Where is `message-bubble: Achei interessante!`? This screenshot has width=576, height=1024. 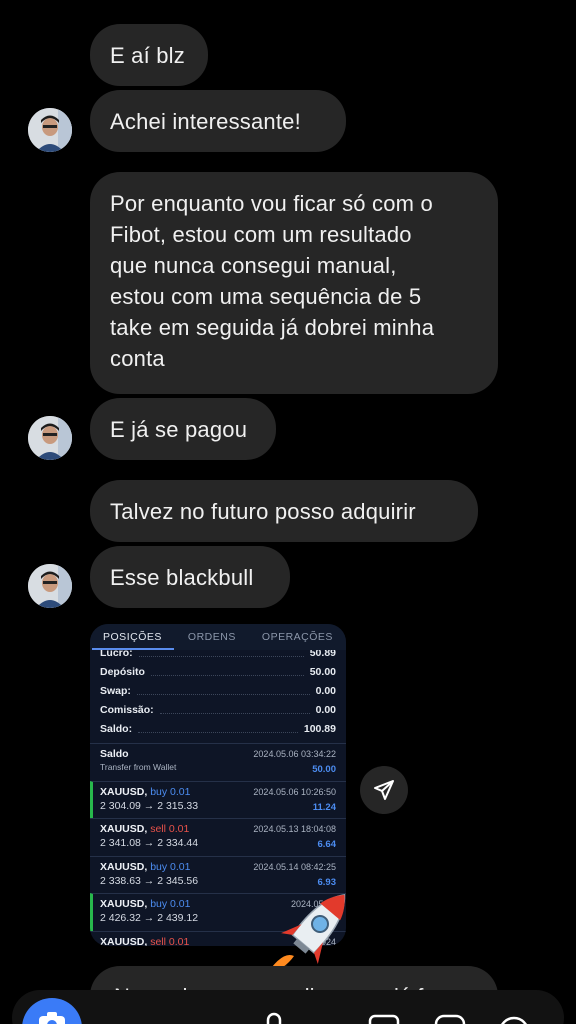 message-bubble: Achei interessante! is located at coordinates (218, 121).